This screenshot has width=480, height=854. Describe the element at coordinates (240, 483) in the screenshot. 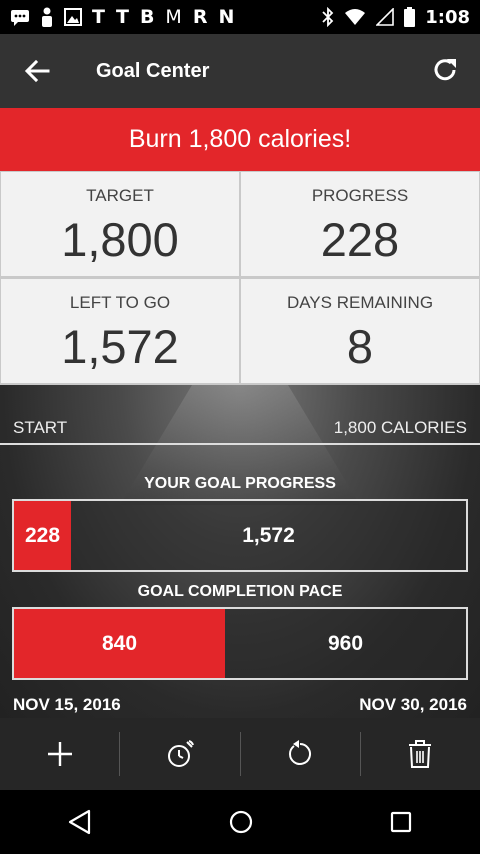

I see `goal-progress-title: YOUR GOAL PROGRESS` at that location.